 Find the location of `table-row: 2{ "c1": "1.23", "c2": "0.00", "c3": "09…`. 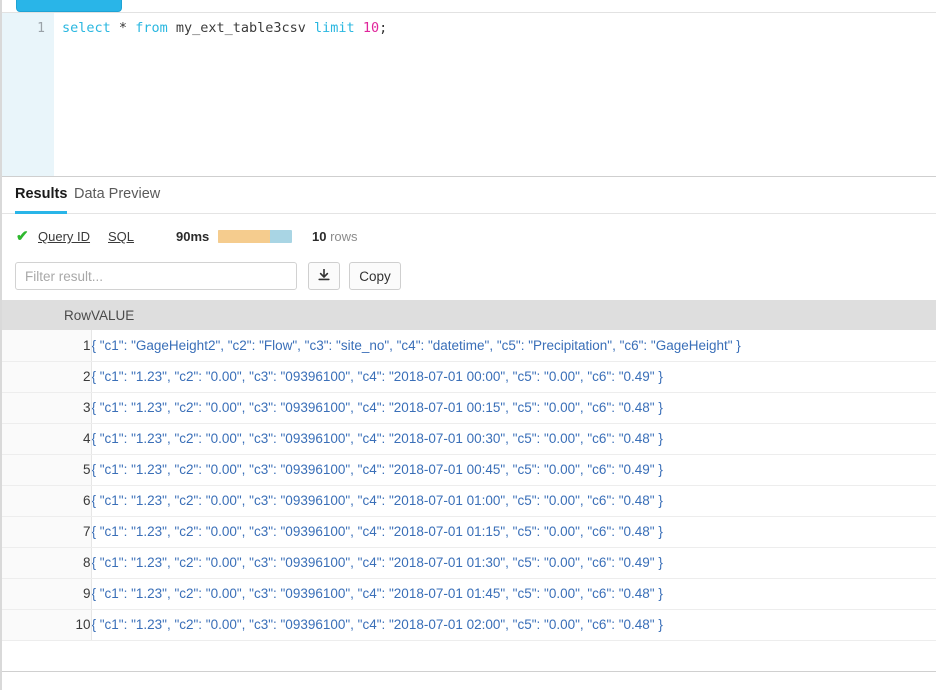

table-row: 2{ "c1": "1.23", "c2": "0.00", "c3": "09… is located at coordinates (469, 377).